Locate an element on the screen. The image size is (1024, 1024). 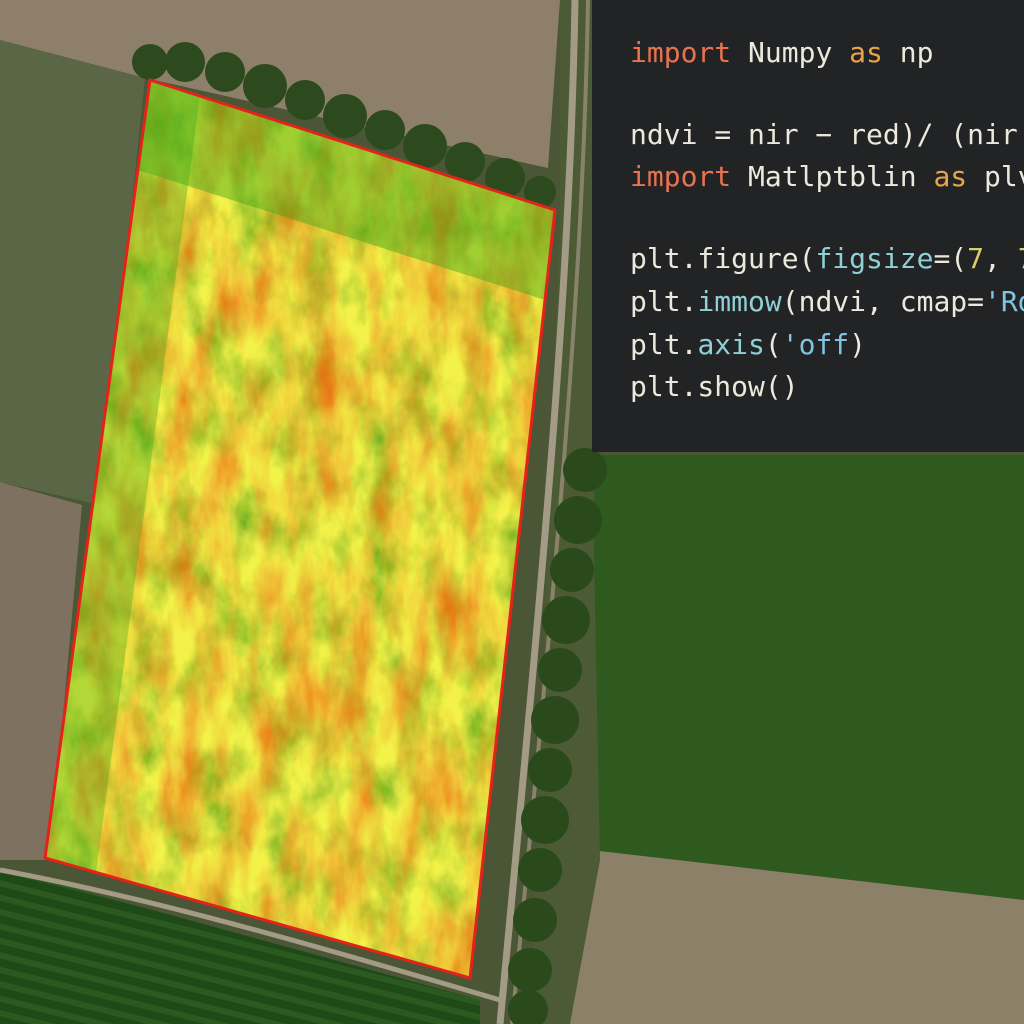
code-line: import Numpy as np is located at coordinates (781, 53).